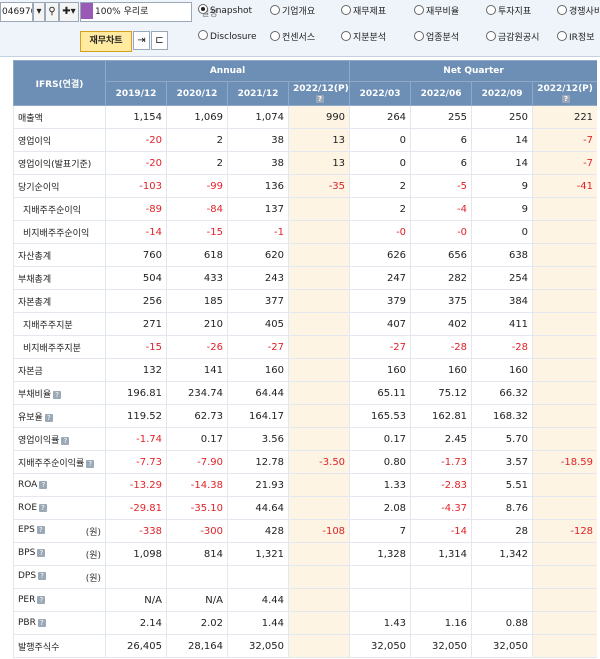  What do you see at coordinates (35, 141) in the screenshot?
I see `row-label-text: 영업이익` at bounding box center [35, 141].